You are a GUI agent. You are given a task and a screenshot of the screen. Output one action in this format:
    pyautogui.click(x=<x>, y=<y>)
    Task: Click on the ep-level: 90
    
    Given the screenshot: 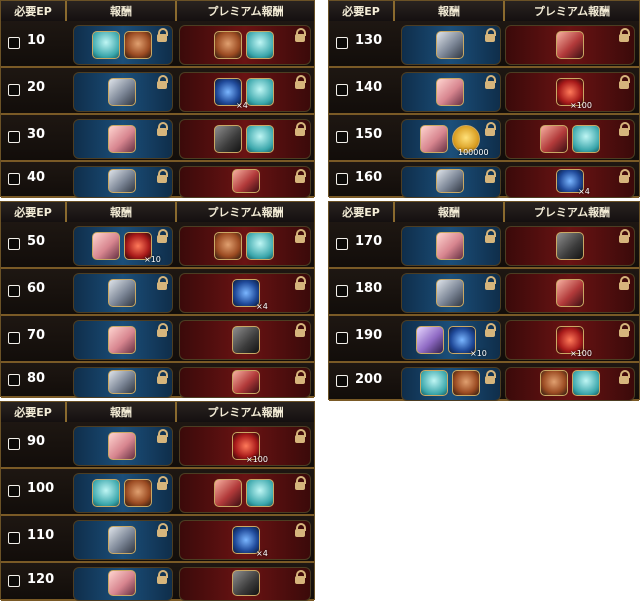 What is the action you would take?
    pyautogui.click(x=36, y=441)
    